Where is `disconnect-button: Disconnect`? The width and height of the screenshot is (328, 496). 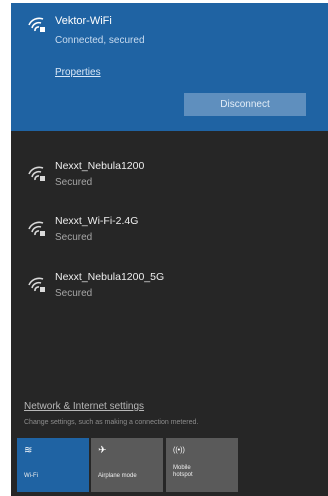
disconnect-button: Disconnect is located at coordinates (245, 104).